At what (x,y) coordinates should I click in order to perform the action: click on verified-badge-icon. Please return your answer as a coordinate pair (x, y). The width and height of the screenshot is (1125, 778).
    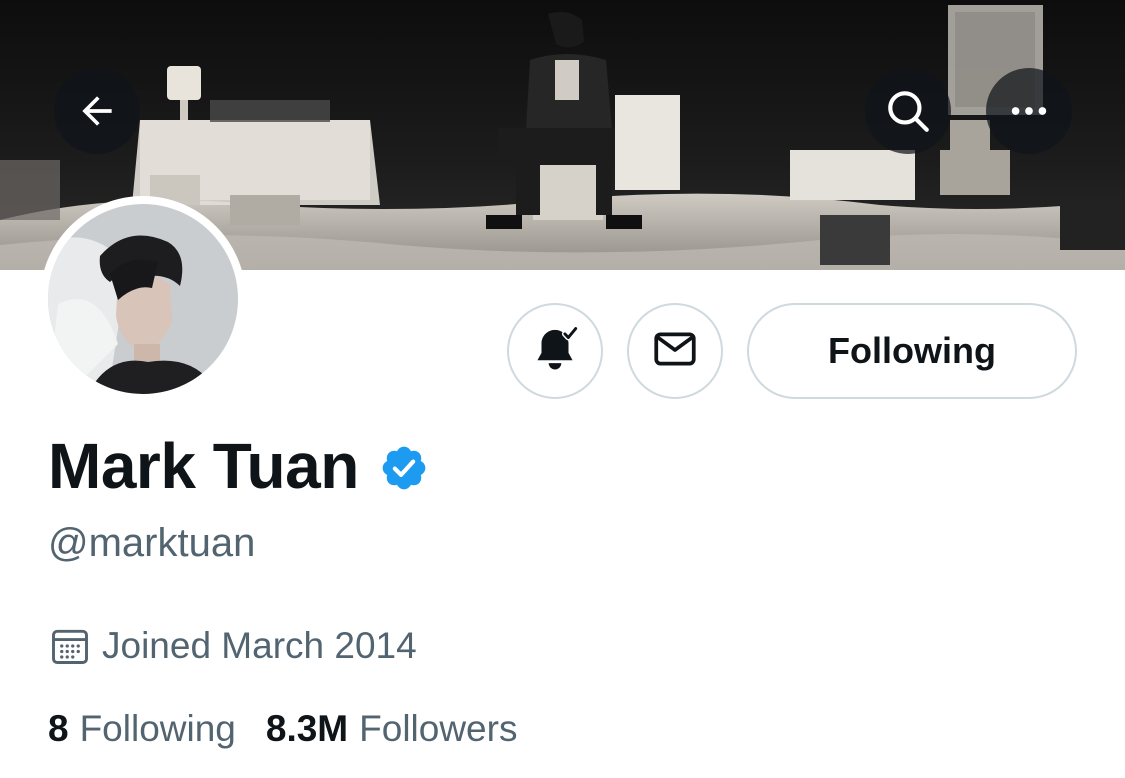
    Looking at the image, I should click on (404, 468).